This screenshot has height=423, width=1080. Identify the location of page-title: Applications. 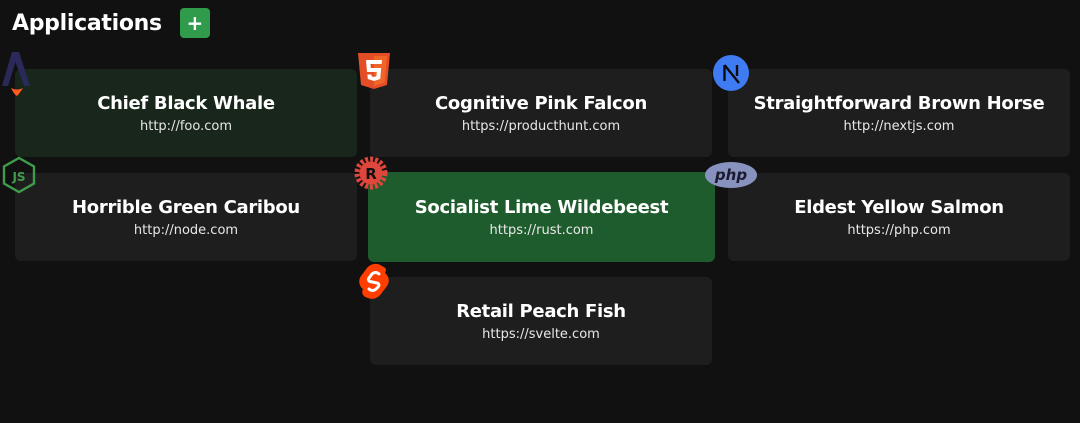
(87, 23).